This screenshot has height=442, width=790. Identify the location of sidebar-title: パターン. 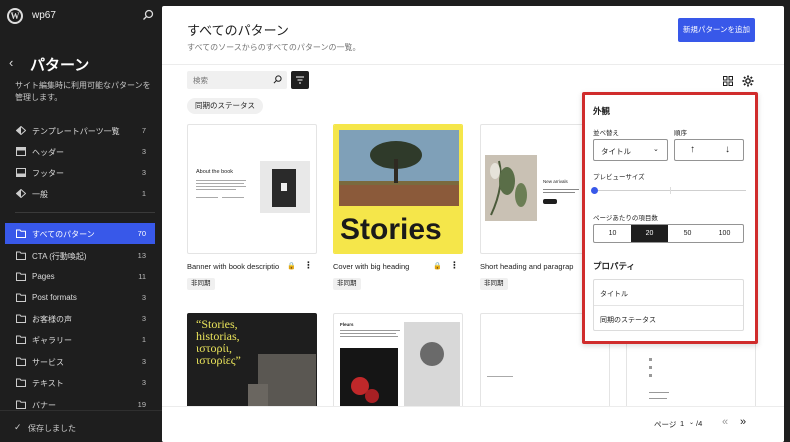
(60, 65).